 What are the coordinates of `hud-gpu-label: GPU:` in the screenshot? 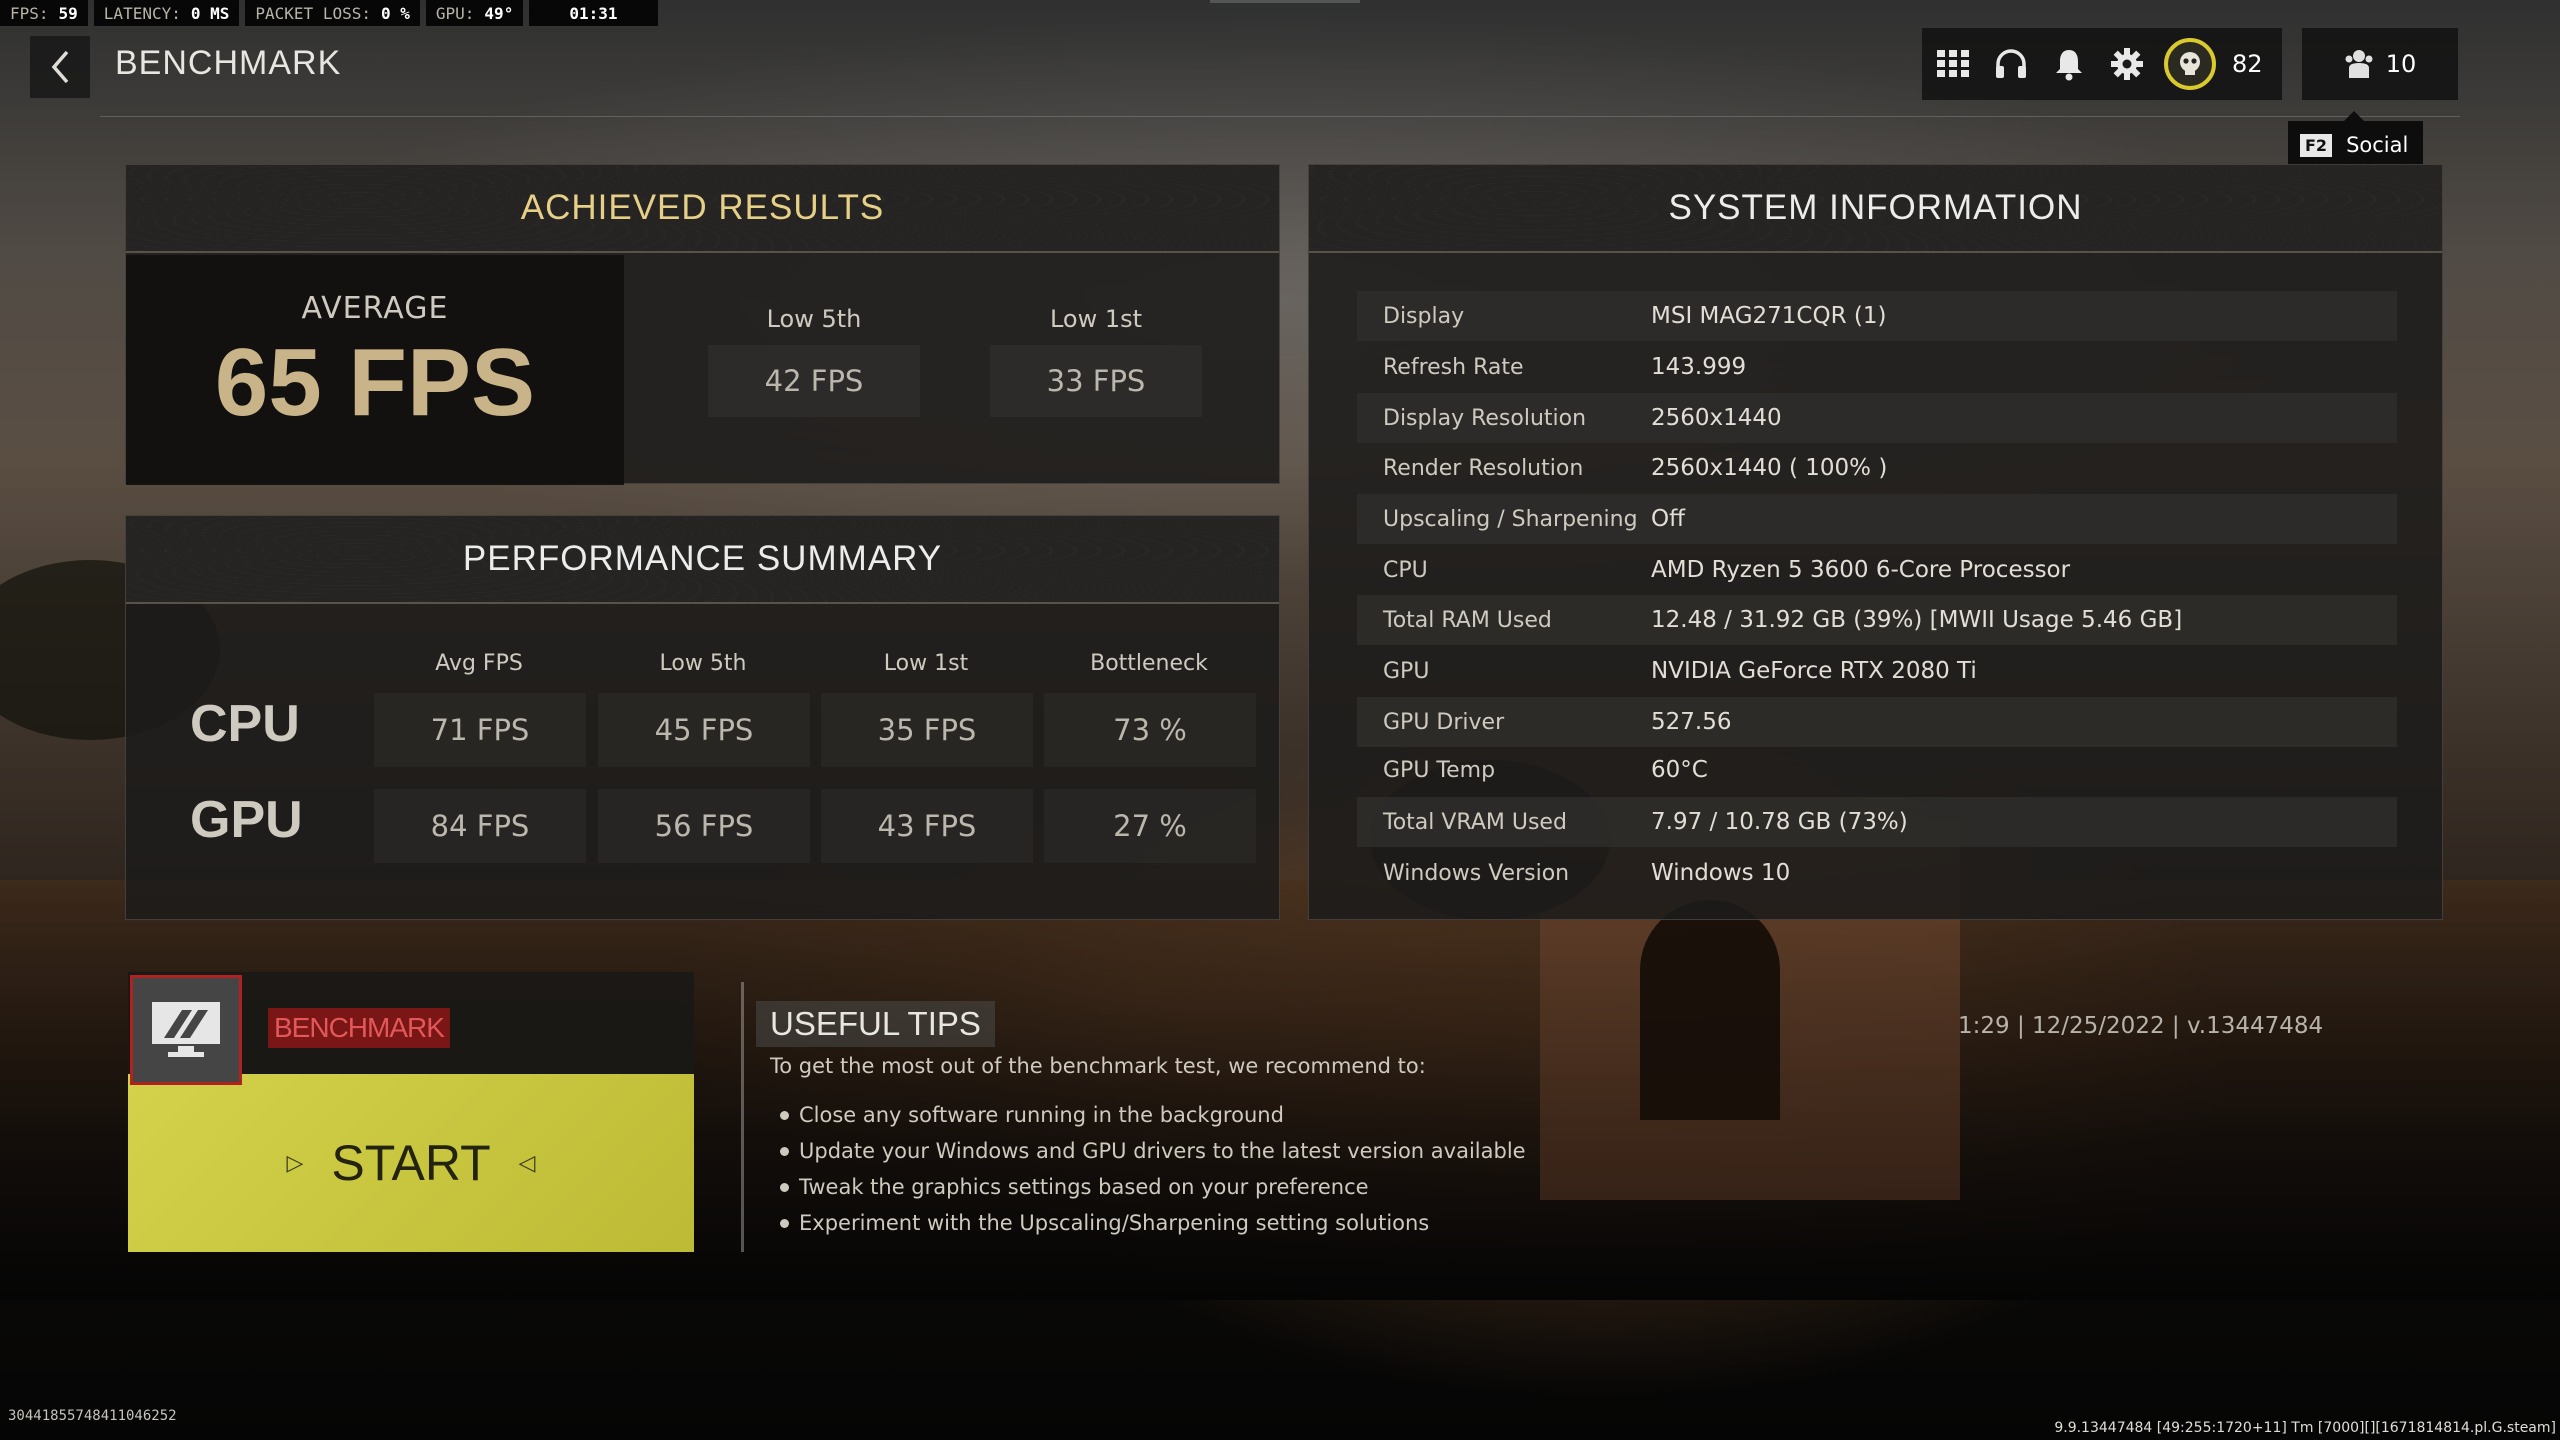 It's located at (455, 13).